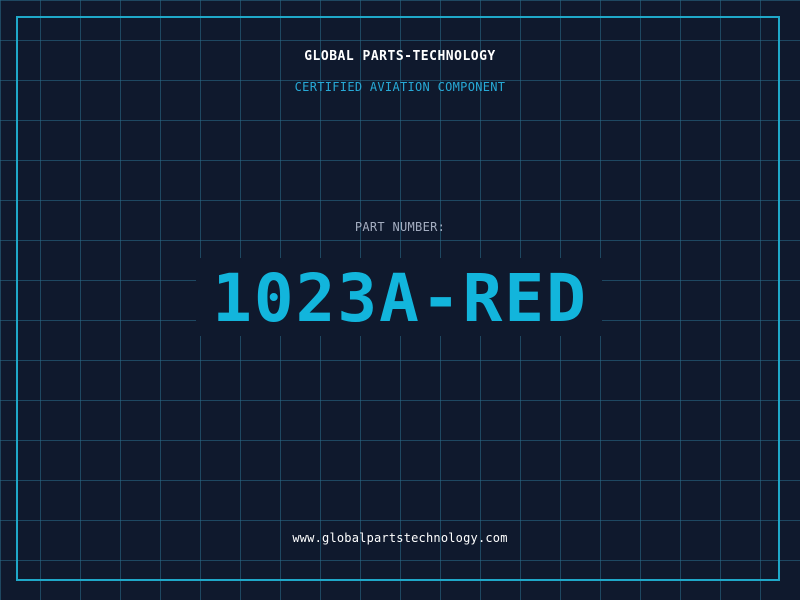  Describe the element at coordinates (400, 56) in the screenshot. I see `company-name: GLOBAL PARTS-TECHNOLOGY` at that location.